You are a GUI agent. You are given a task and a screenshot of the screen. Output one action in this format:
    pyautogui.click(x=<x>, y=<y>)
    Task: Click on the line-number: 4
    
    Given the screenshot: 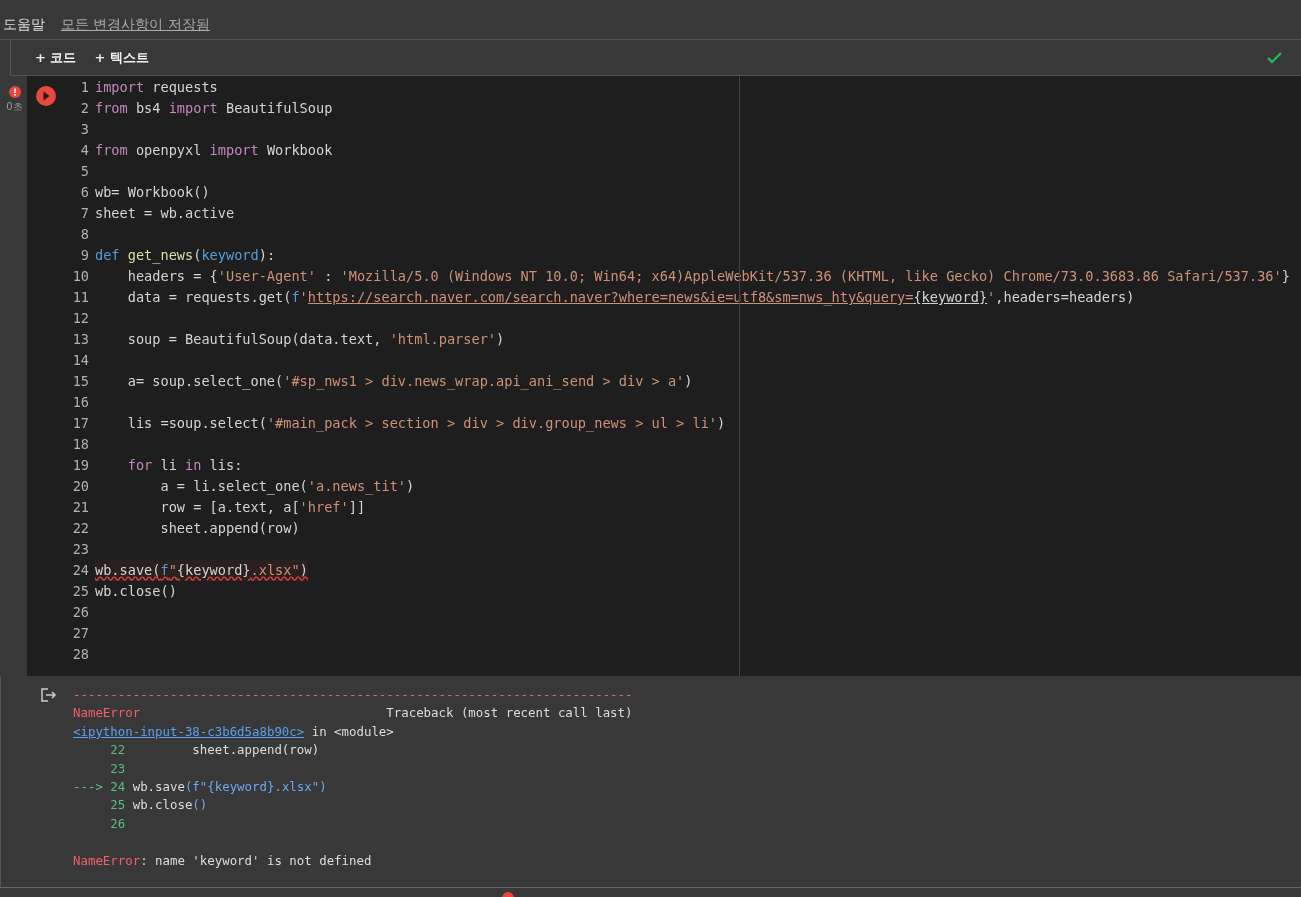 What is the action you would take?
    pyautogui.click(x=84, y=150)
    